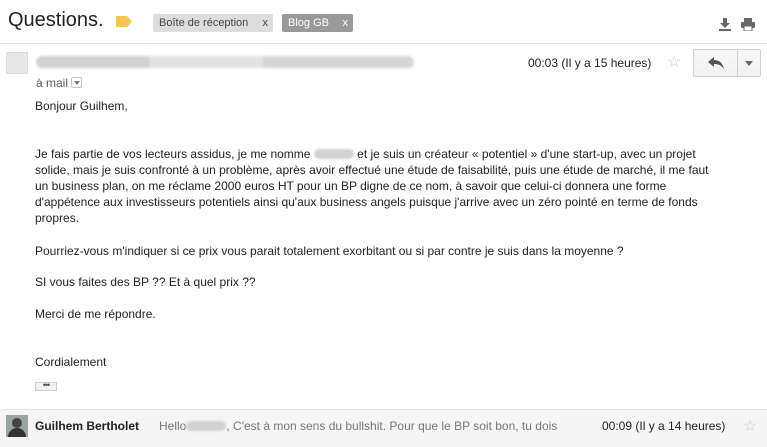  Describe the element at coordinates (308, 23) in the screenshot. I see `label-blog-gb-text: Blog GB` at that location.